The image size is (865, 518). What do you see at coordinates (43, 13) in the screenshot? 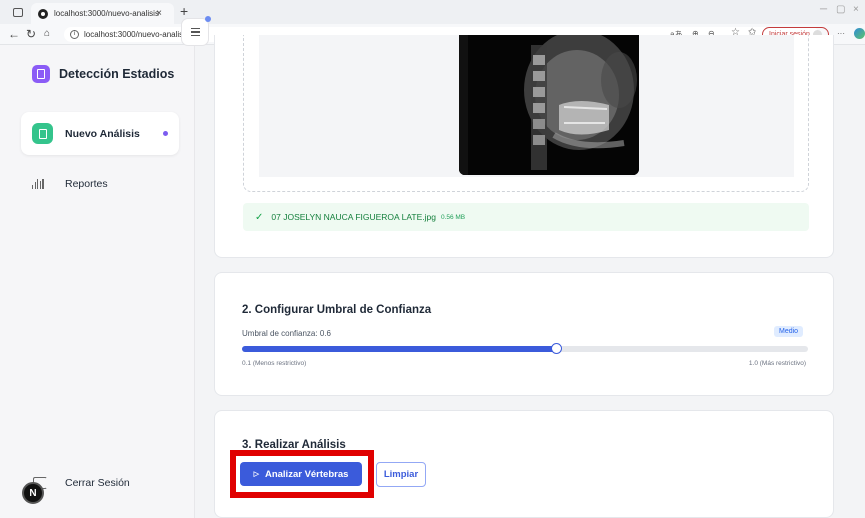
I see `site-favicon-icon` at bounding box center [43, 13].